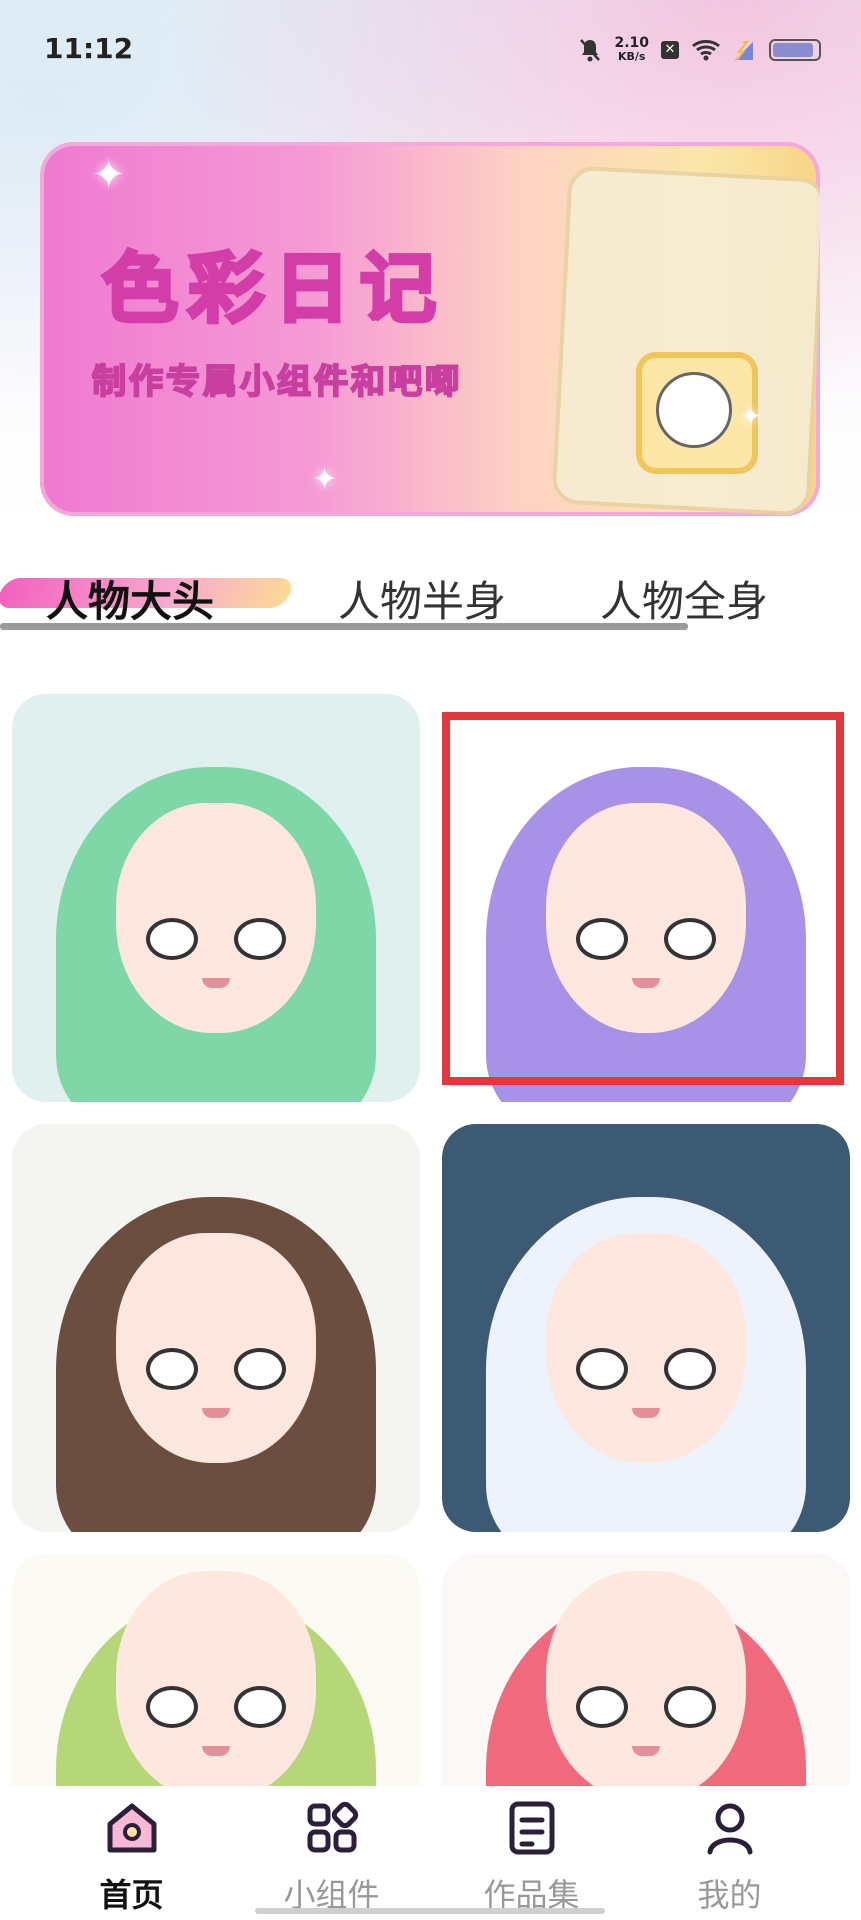 Image resolution: width=861 pixels, height=1920 pixels. I want to click on profile-icon, so click(729, 1829).